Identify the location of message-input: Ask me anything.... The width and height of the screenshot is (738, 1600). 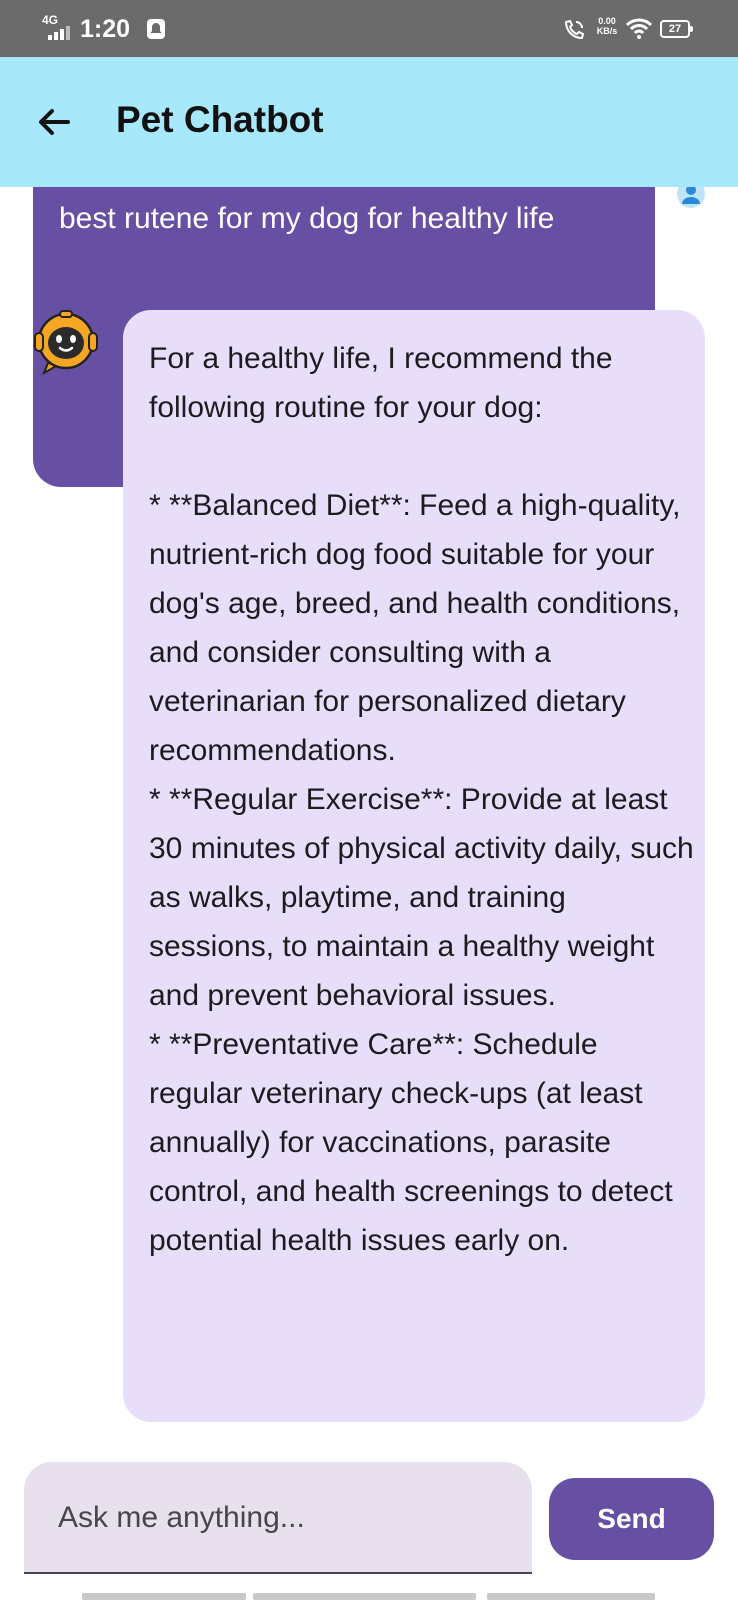
(278, 1518).